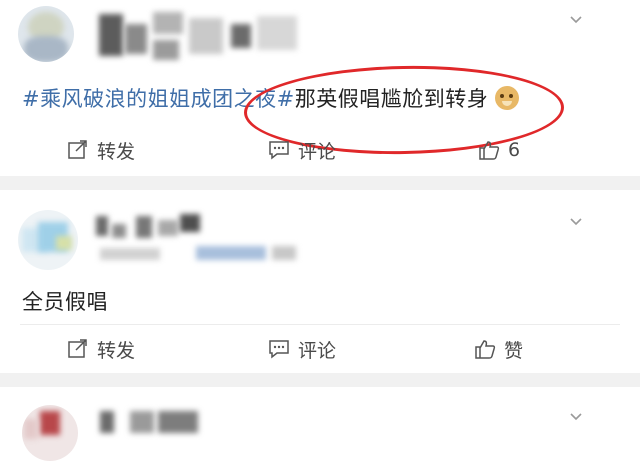 This screenshot has height=461, width=640. Describe the element at coordinates (514, 150) in the screenshot. I see `like-count: 6` at that location.